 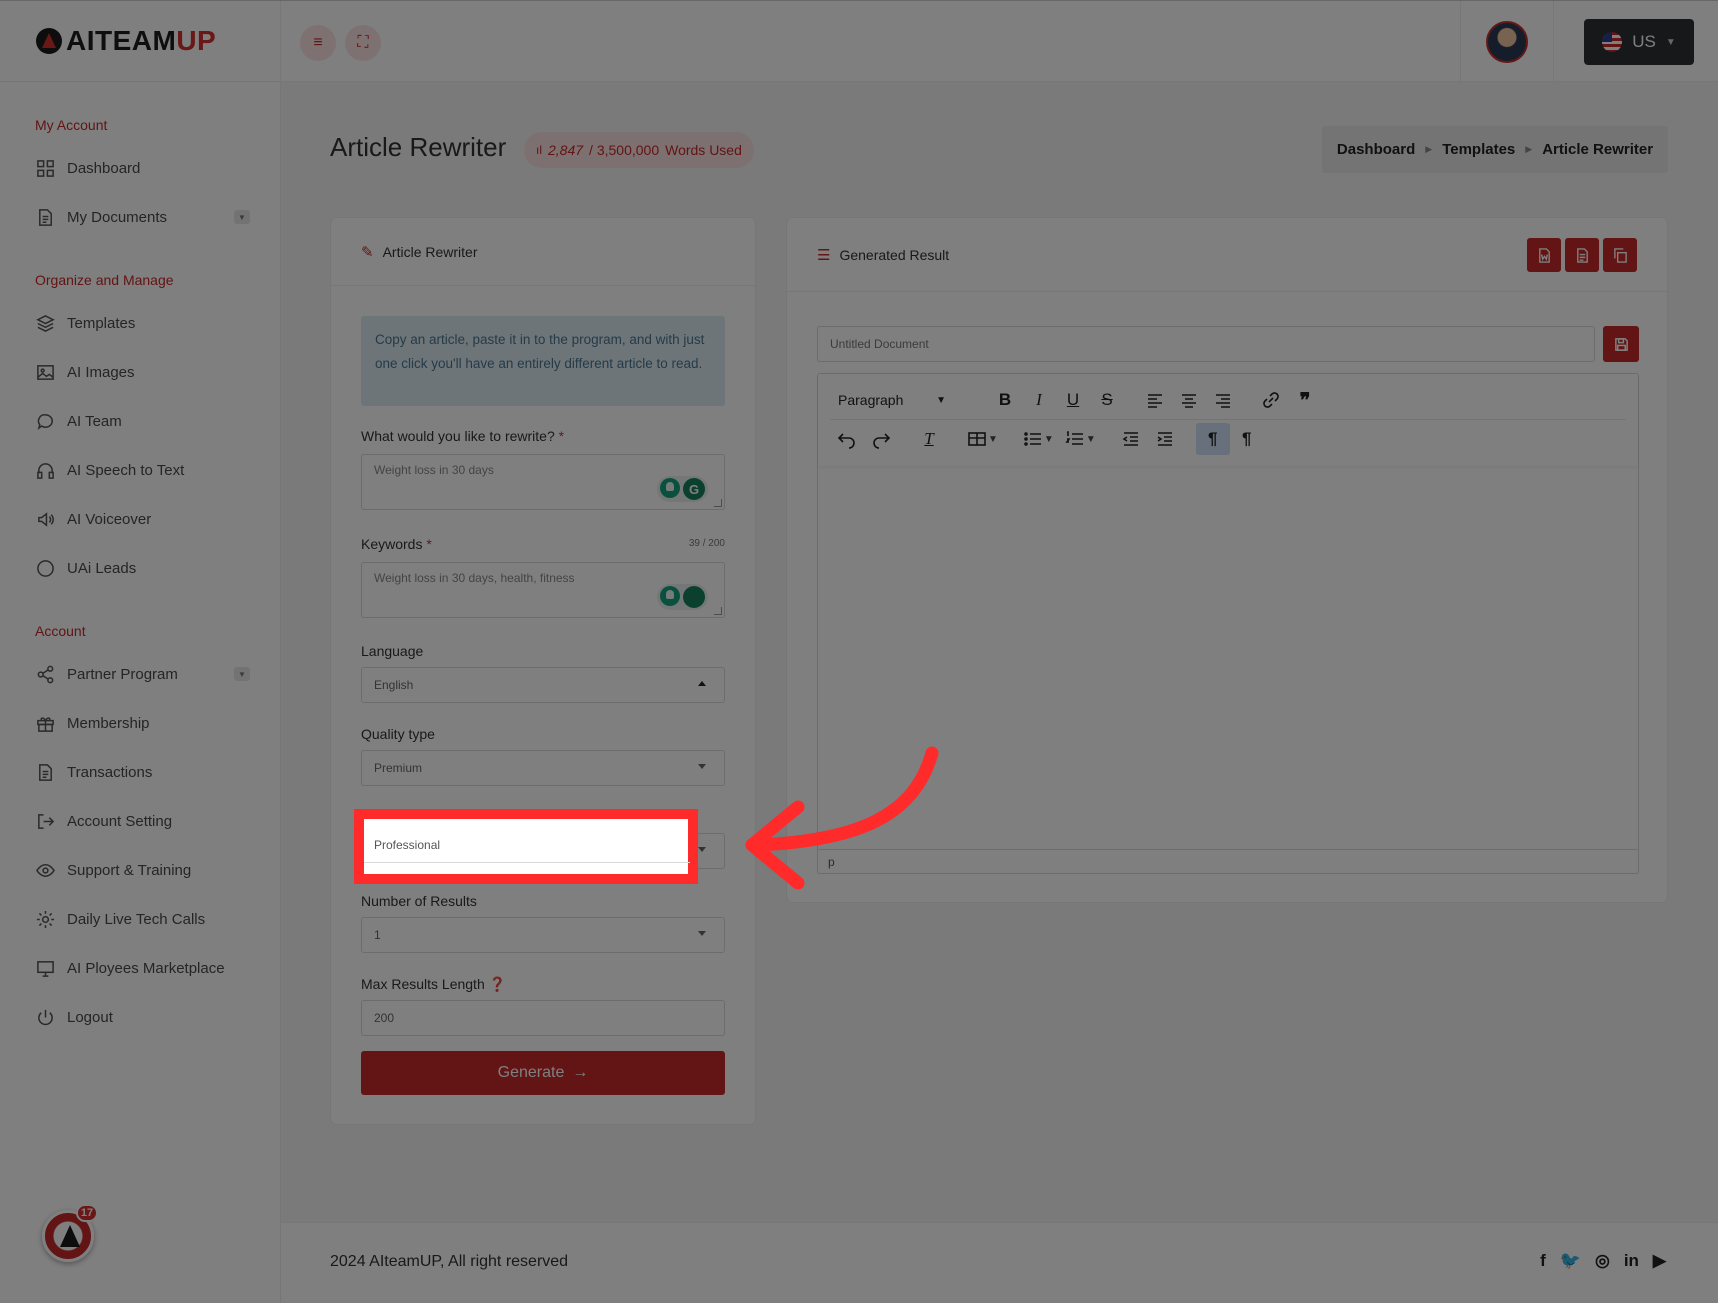 I want to click on pointer-arrow-icon, so click(x=842, y=818).